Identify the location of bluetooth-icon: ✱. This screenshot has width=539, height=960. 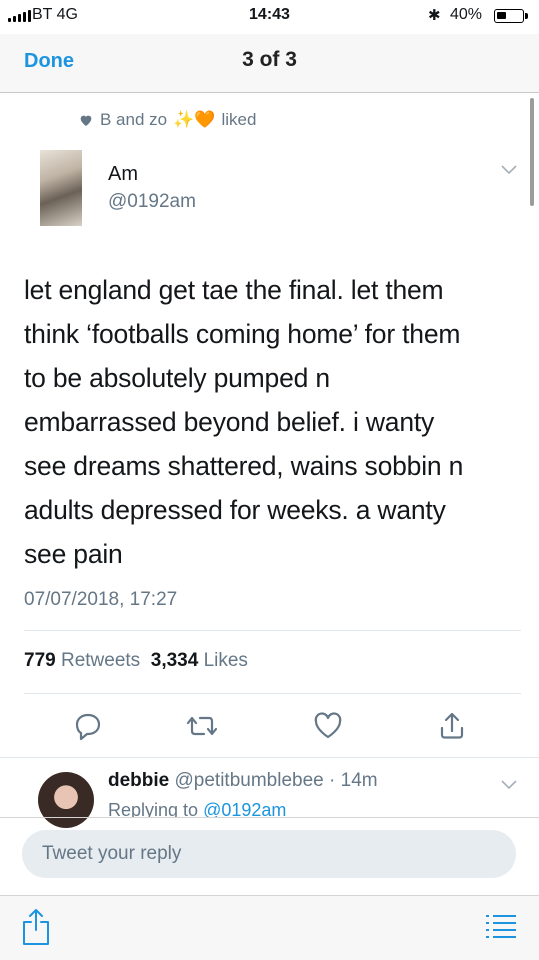
(434, 15).